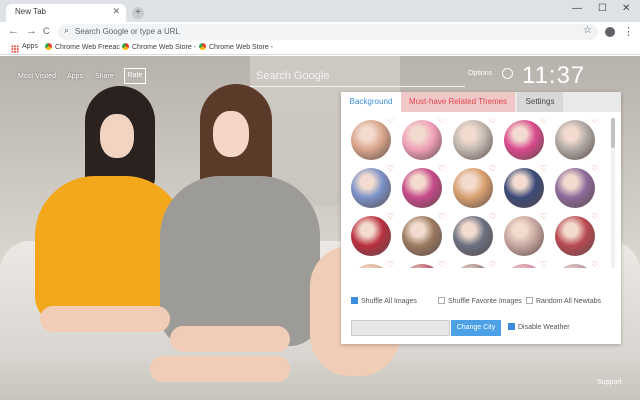 This screenshot has width=640, height=400. What do you see at coordinates (400, 328) in the screenshot?
I see `city-input` at bounding box center [400, 328].